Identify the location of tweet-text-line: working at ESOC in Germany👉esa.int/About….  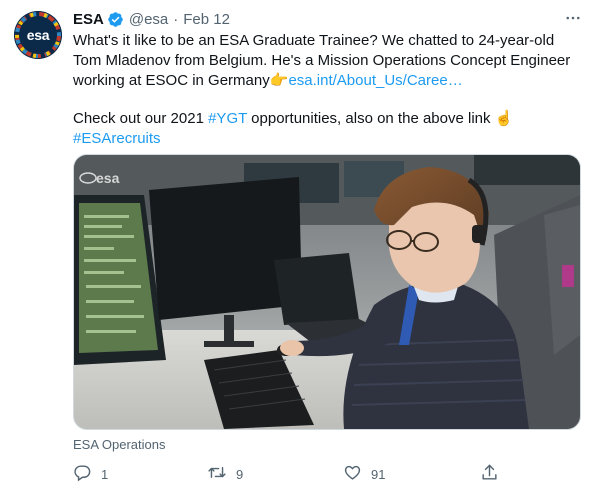
(325, 81).